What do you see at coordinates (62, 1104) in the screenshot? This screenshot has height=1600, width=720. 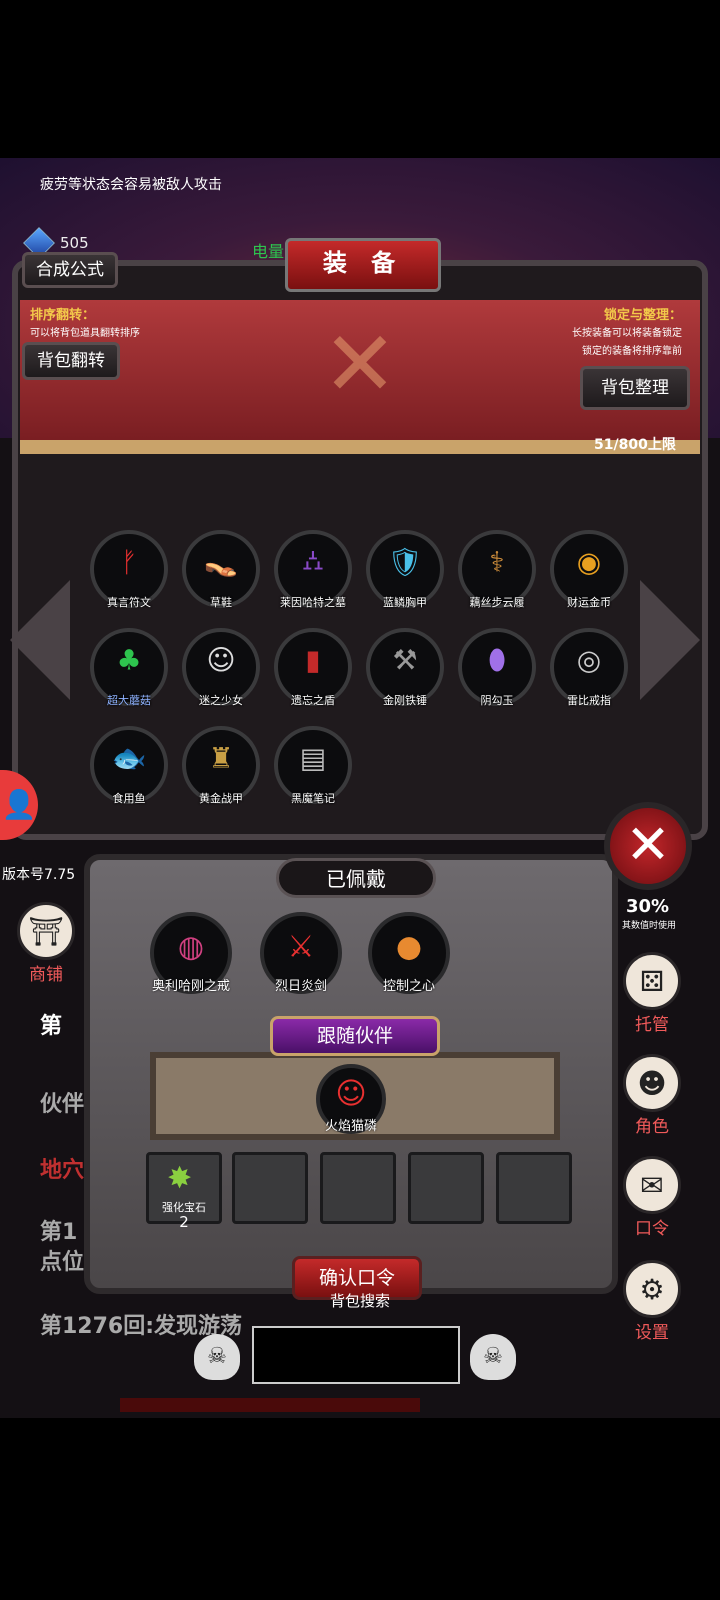 I see `log-line: 伙伴` at bounding box center [62, 1104].